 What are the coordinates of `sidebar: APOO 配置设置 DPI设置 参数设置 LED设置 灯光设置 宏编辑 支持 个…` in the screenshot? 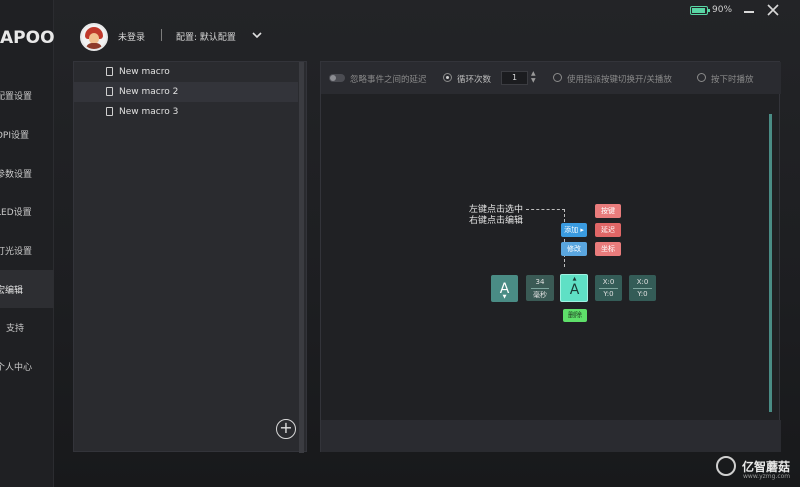 It's located at (27, 243).